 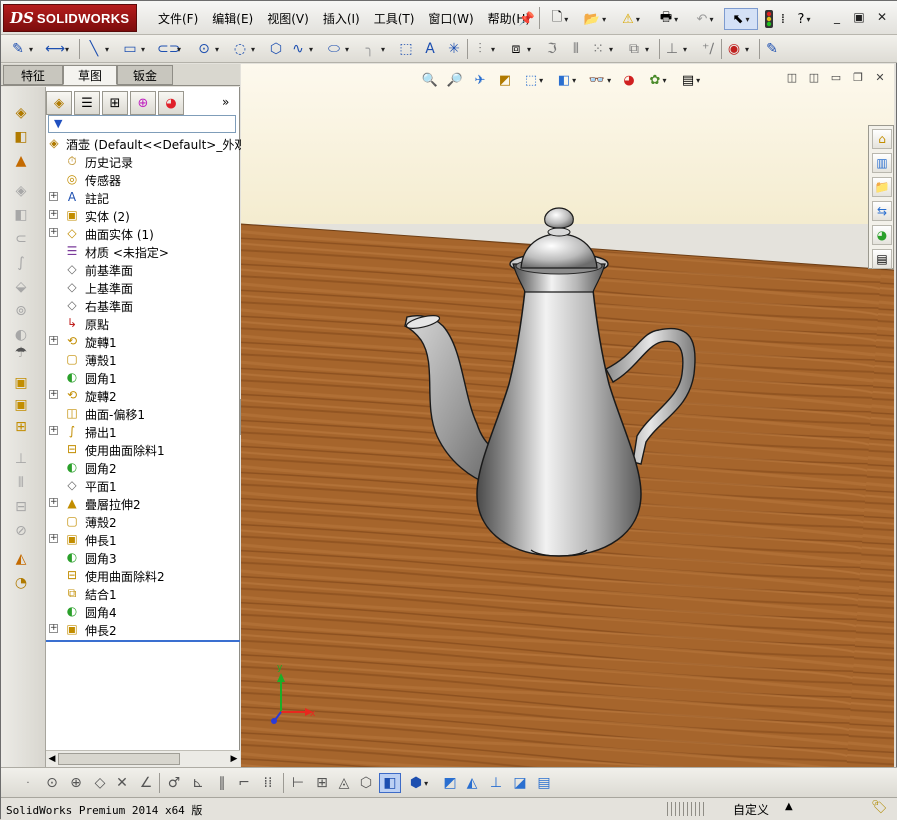 I want to click on zoom-to-area-button: 🔎, so click(x=455, y=80).